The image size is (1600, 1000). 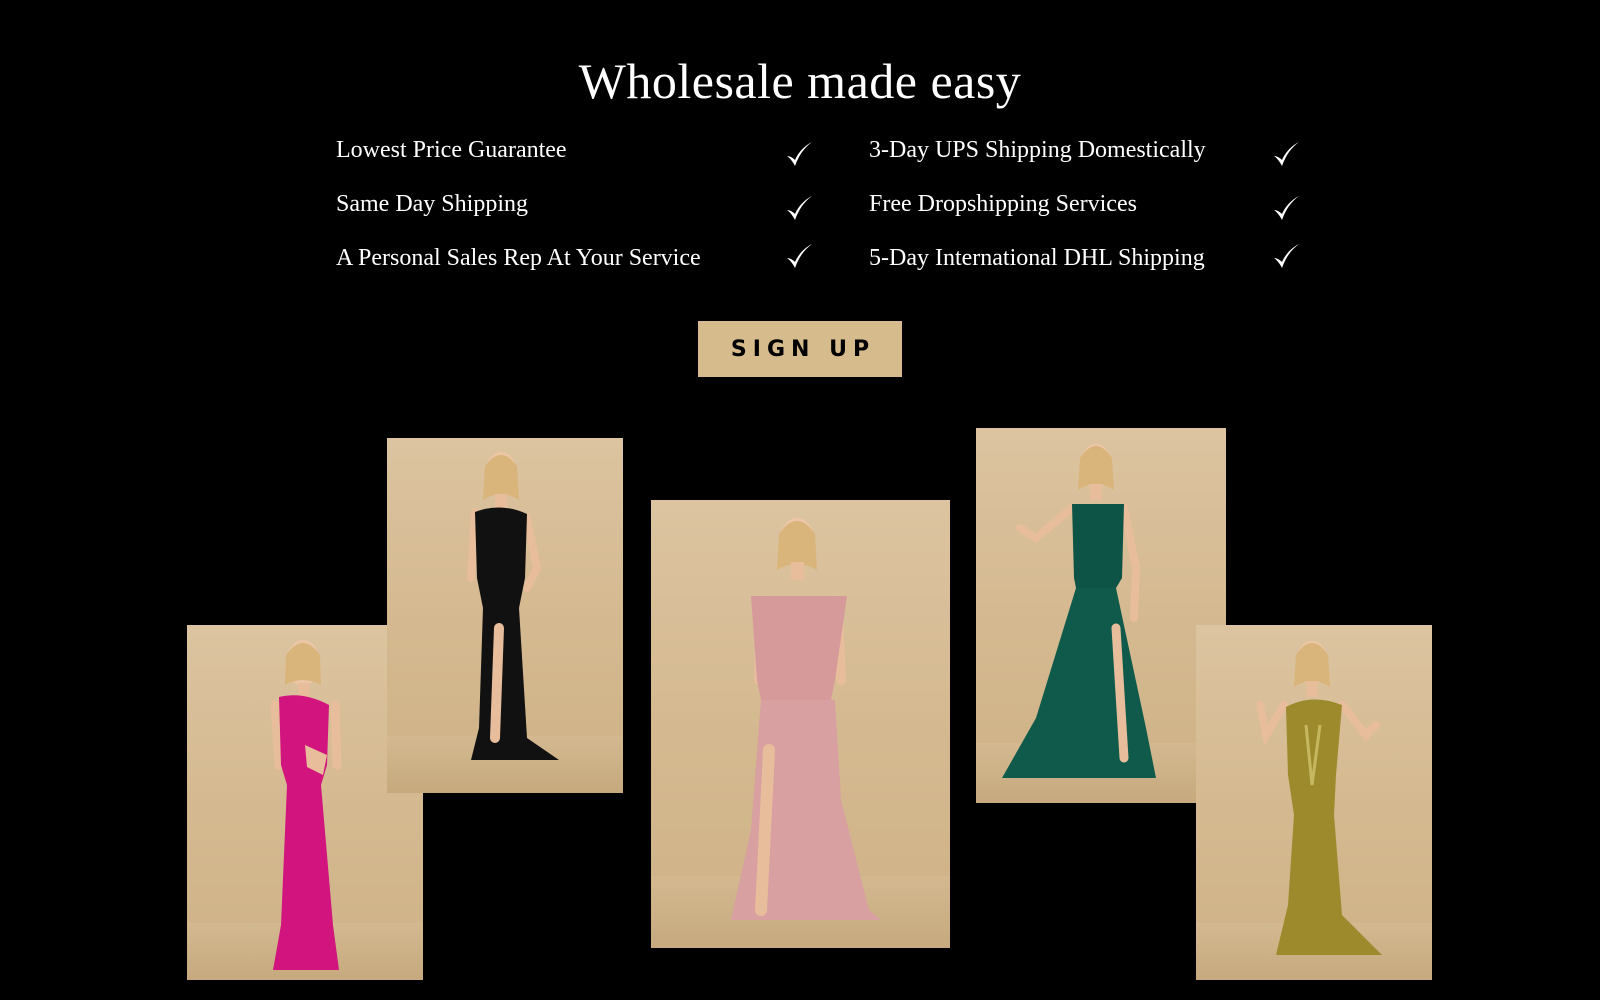 I want to click on signup-button: SIGN UP, so click(x=800, y=349).